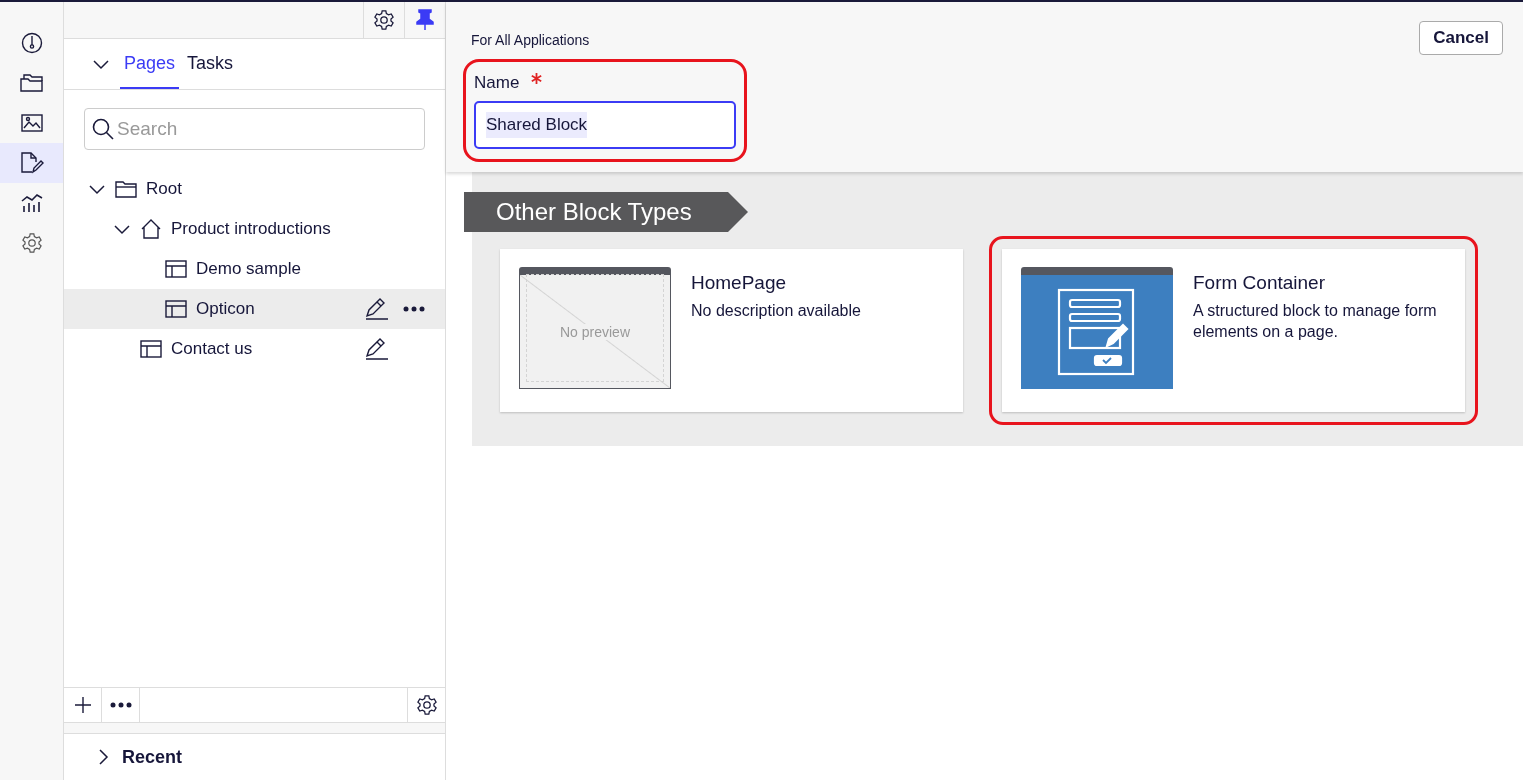  What do you see at coordinates (606, 212) in the screenshot?
I see `section-banner: Other Block Types` at bounding box center [606, 212].